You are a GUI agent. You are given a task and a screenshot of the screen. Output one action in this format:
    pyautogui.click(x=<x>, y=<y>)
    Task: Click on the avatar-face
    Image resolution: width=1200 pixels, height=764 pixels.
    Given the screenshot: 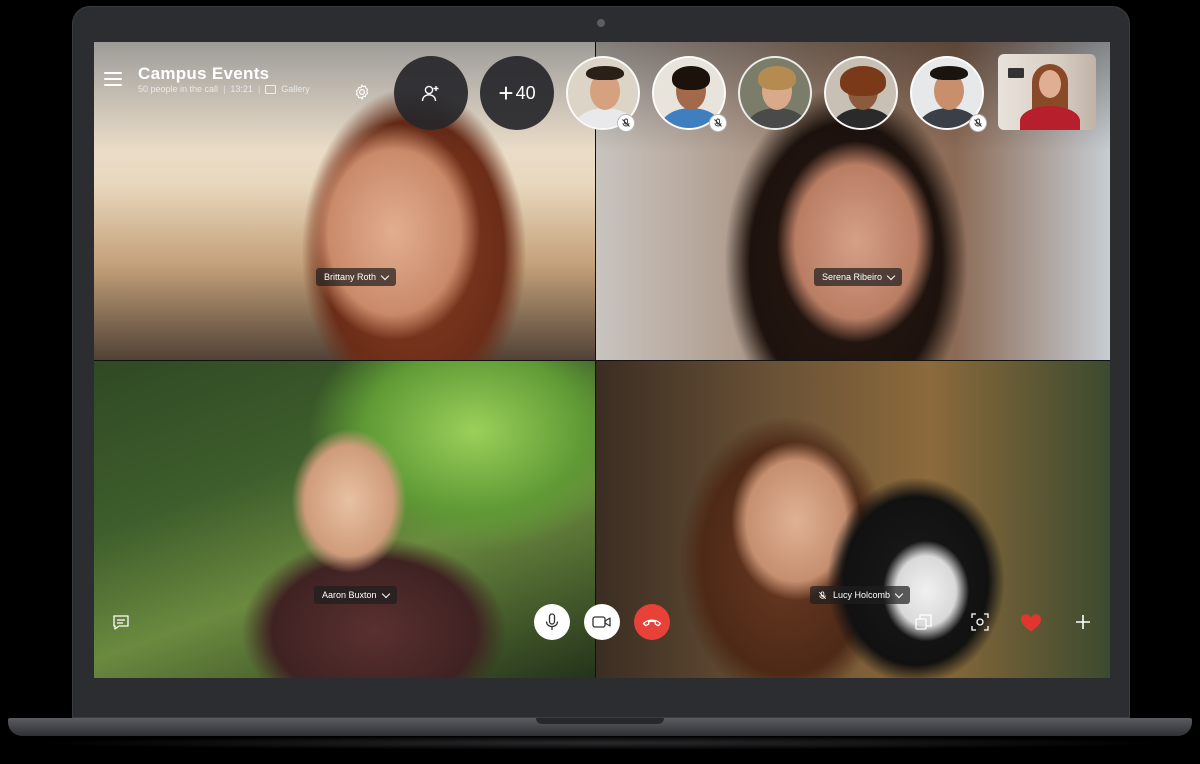 What is the action you would take?
    pyautogui.click(x=1050, y=84)
    